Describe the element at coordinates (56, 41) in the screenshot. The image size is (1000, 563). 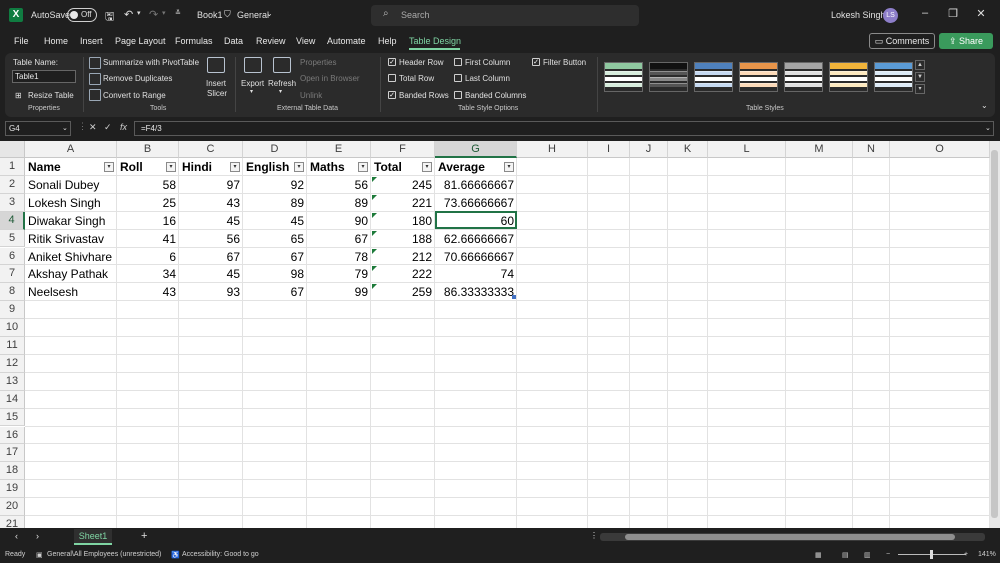
I see `tab-home: Home` at that location.